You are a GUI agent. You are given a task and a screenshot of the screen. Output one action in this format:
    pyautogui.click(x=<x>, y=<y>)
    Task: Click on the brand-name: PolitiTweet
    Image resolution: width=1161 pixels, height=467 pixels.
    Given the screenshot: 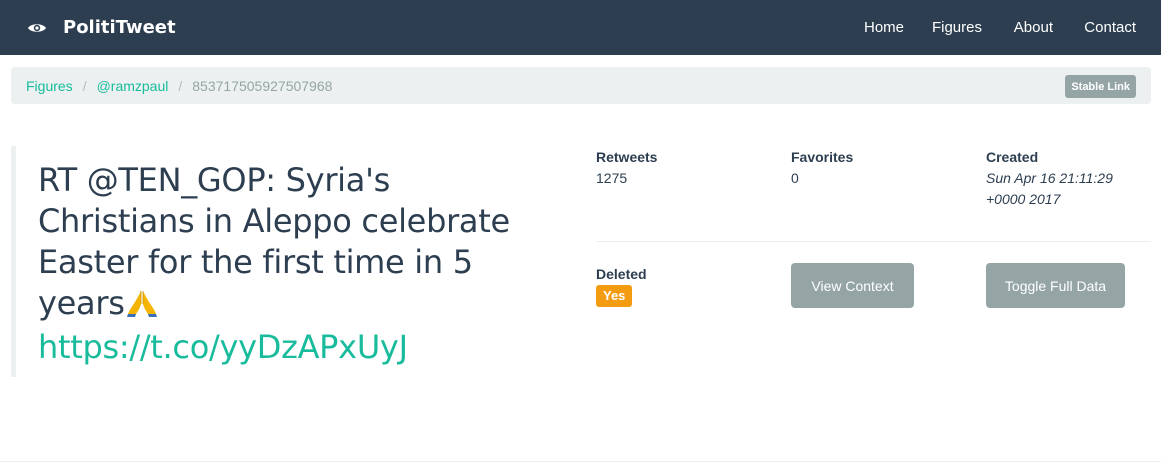 What is the action you would take?
    pyautogui.click(x=119, y=27)
    